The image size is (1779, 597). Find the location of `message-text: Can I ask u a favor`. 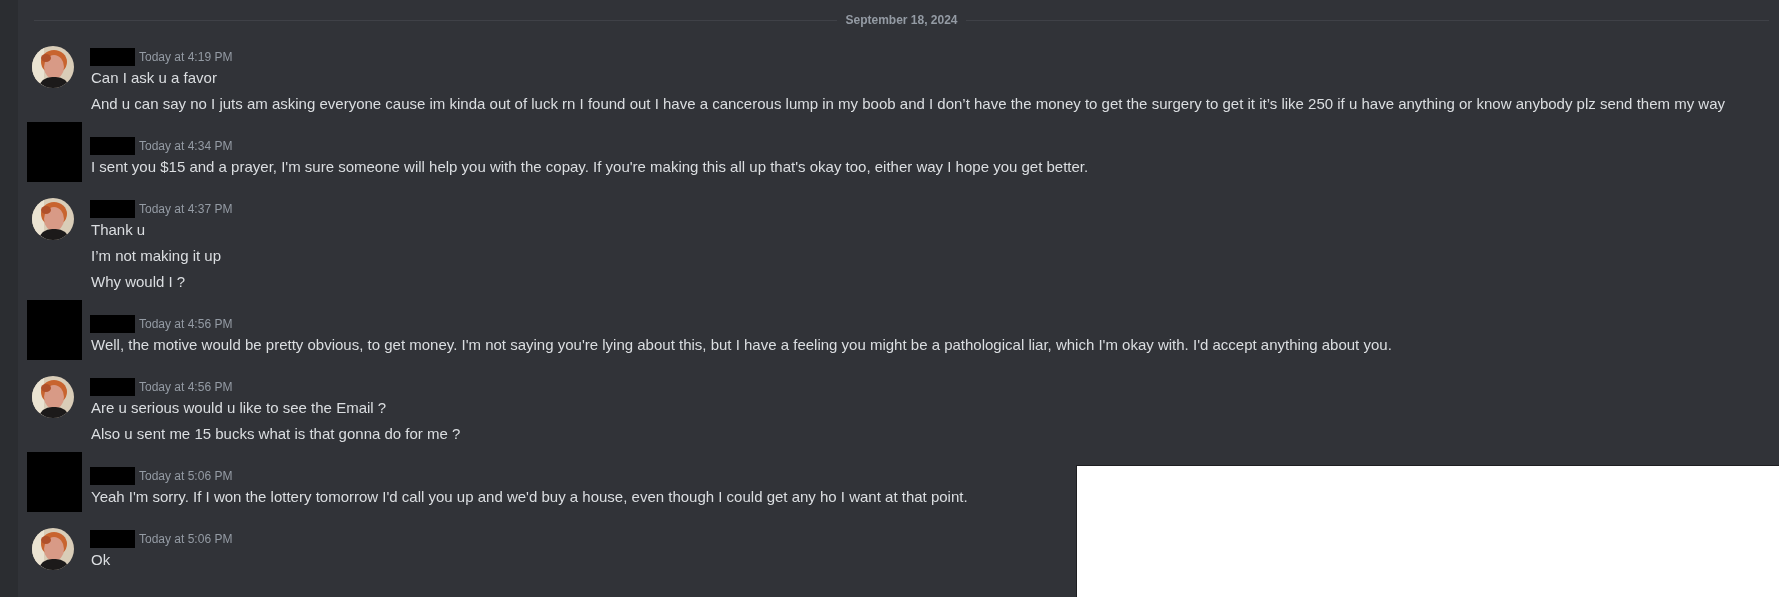

message-text: Can I ask u a favor is located at coordinates (154, 78).